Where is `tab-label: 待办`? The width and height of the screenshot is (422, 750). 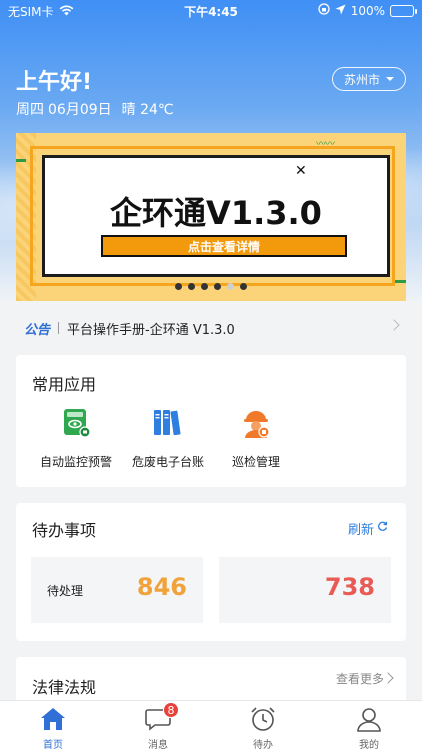
tab-label: 待办 is located at coordinates (263, 745).